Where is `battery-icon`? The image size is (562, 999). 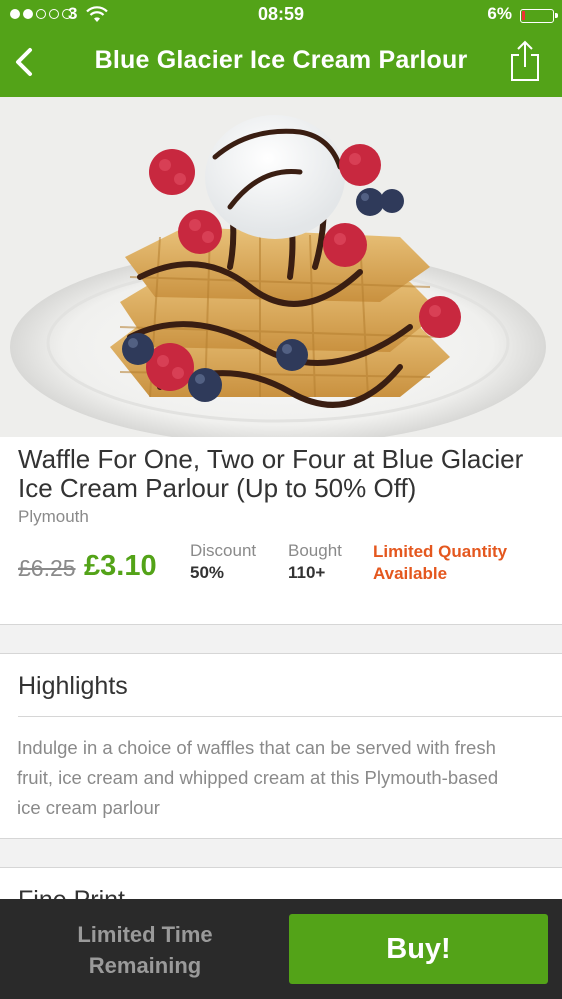
battery-icon is located at coordinates (539, 16).